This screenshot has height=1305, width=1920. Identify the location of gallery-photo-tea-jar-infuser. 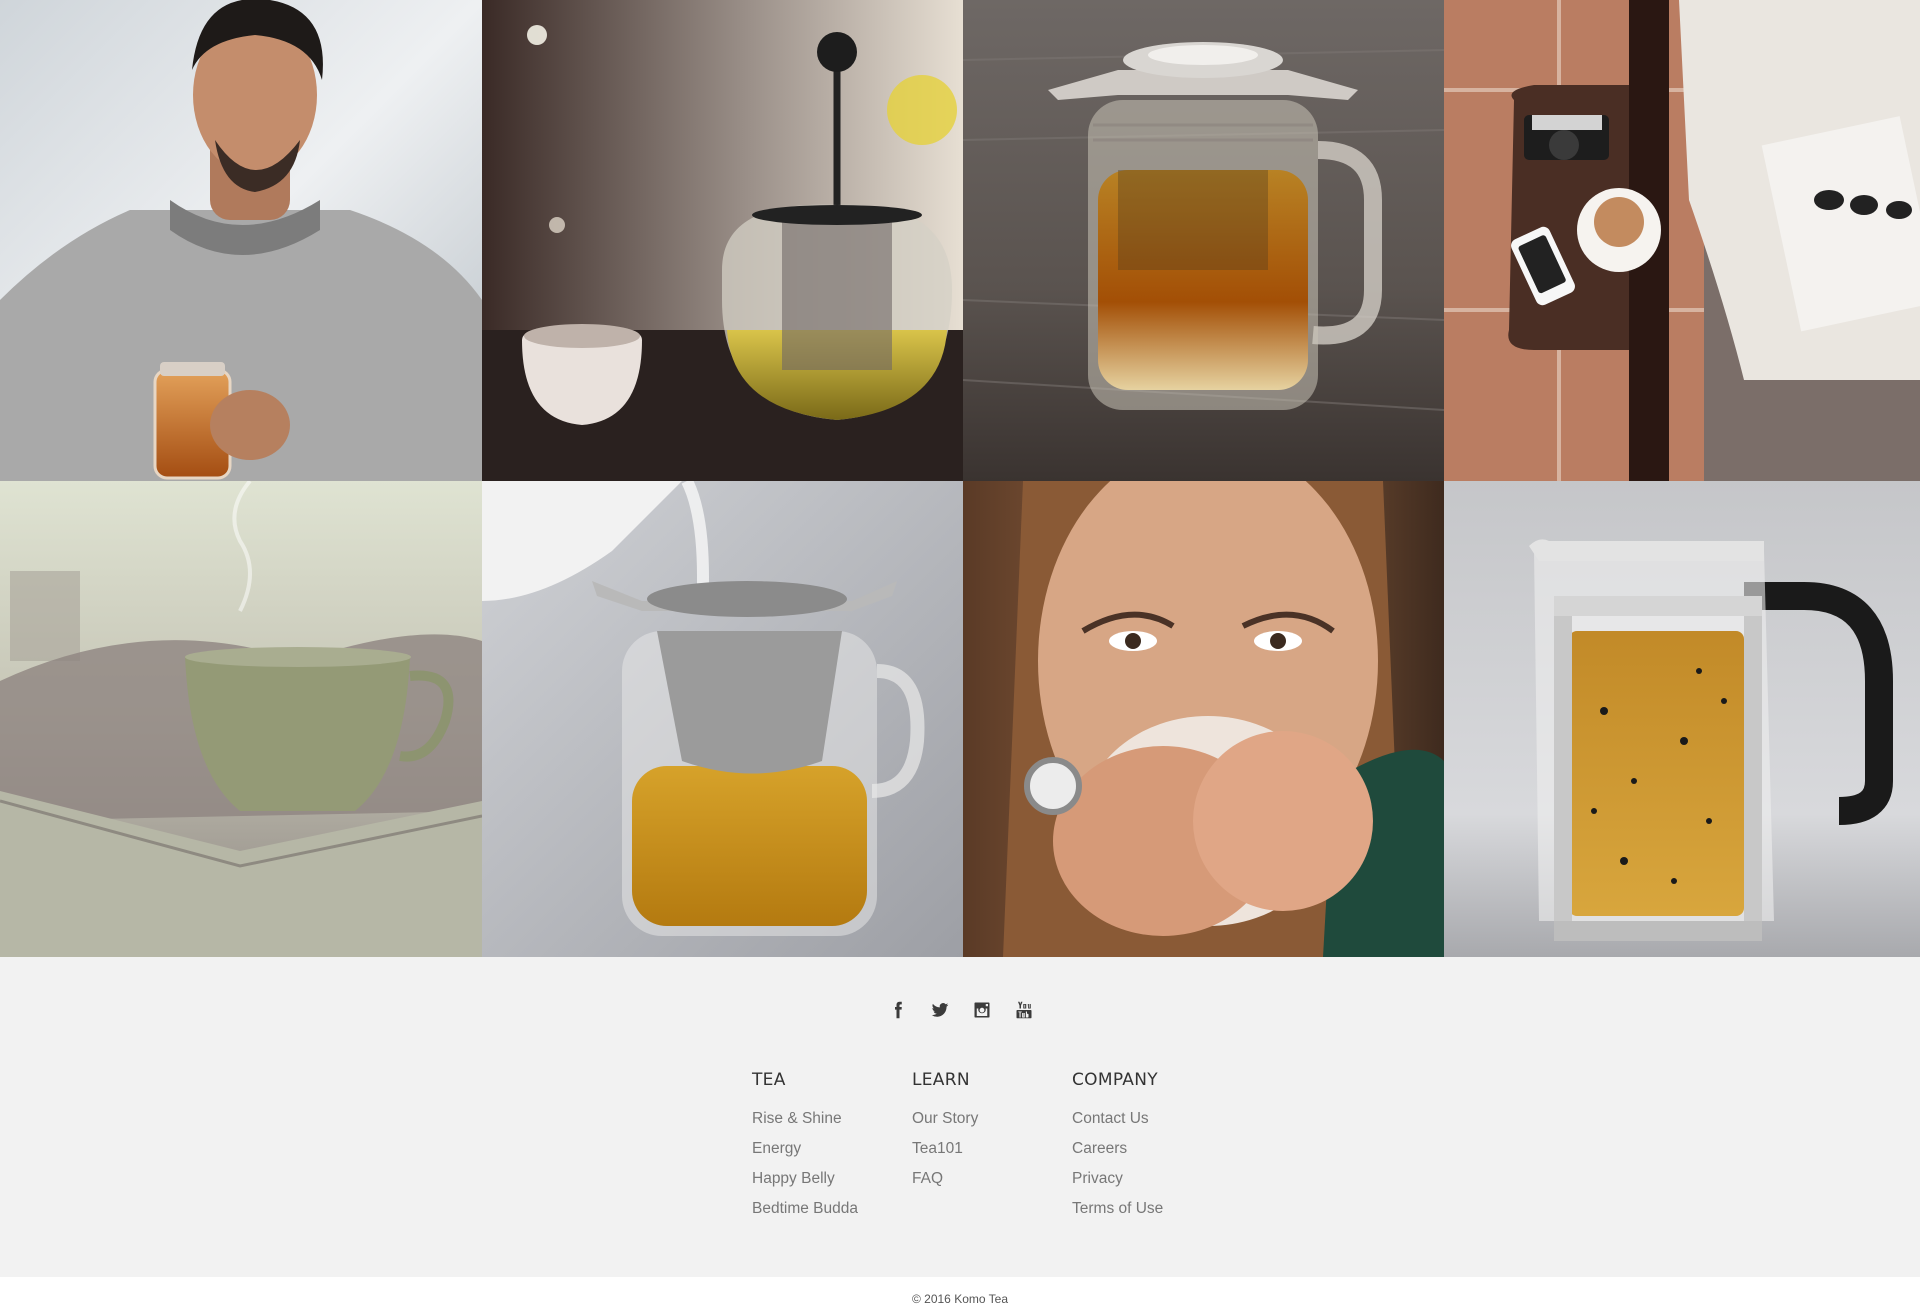
(1203, 240).